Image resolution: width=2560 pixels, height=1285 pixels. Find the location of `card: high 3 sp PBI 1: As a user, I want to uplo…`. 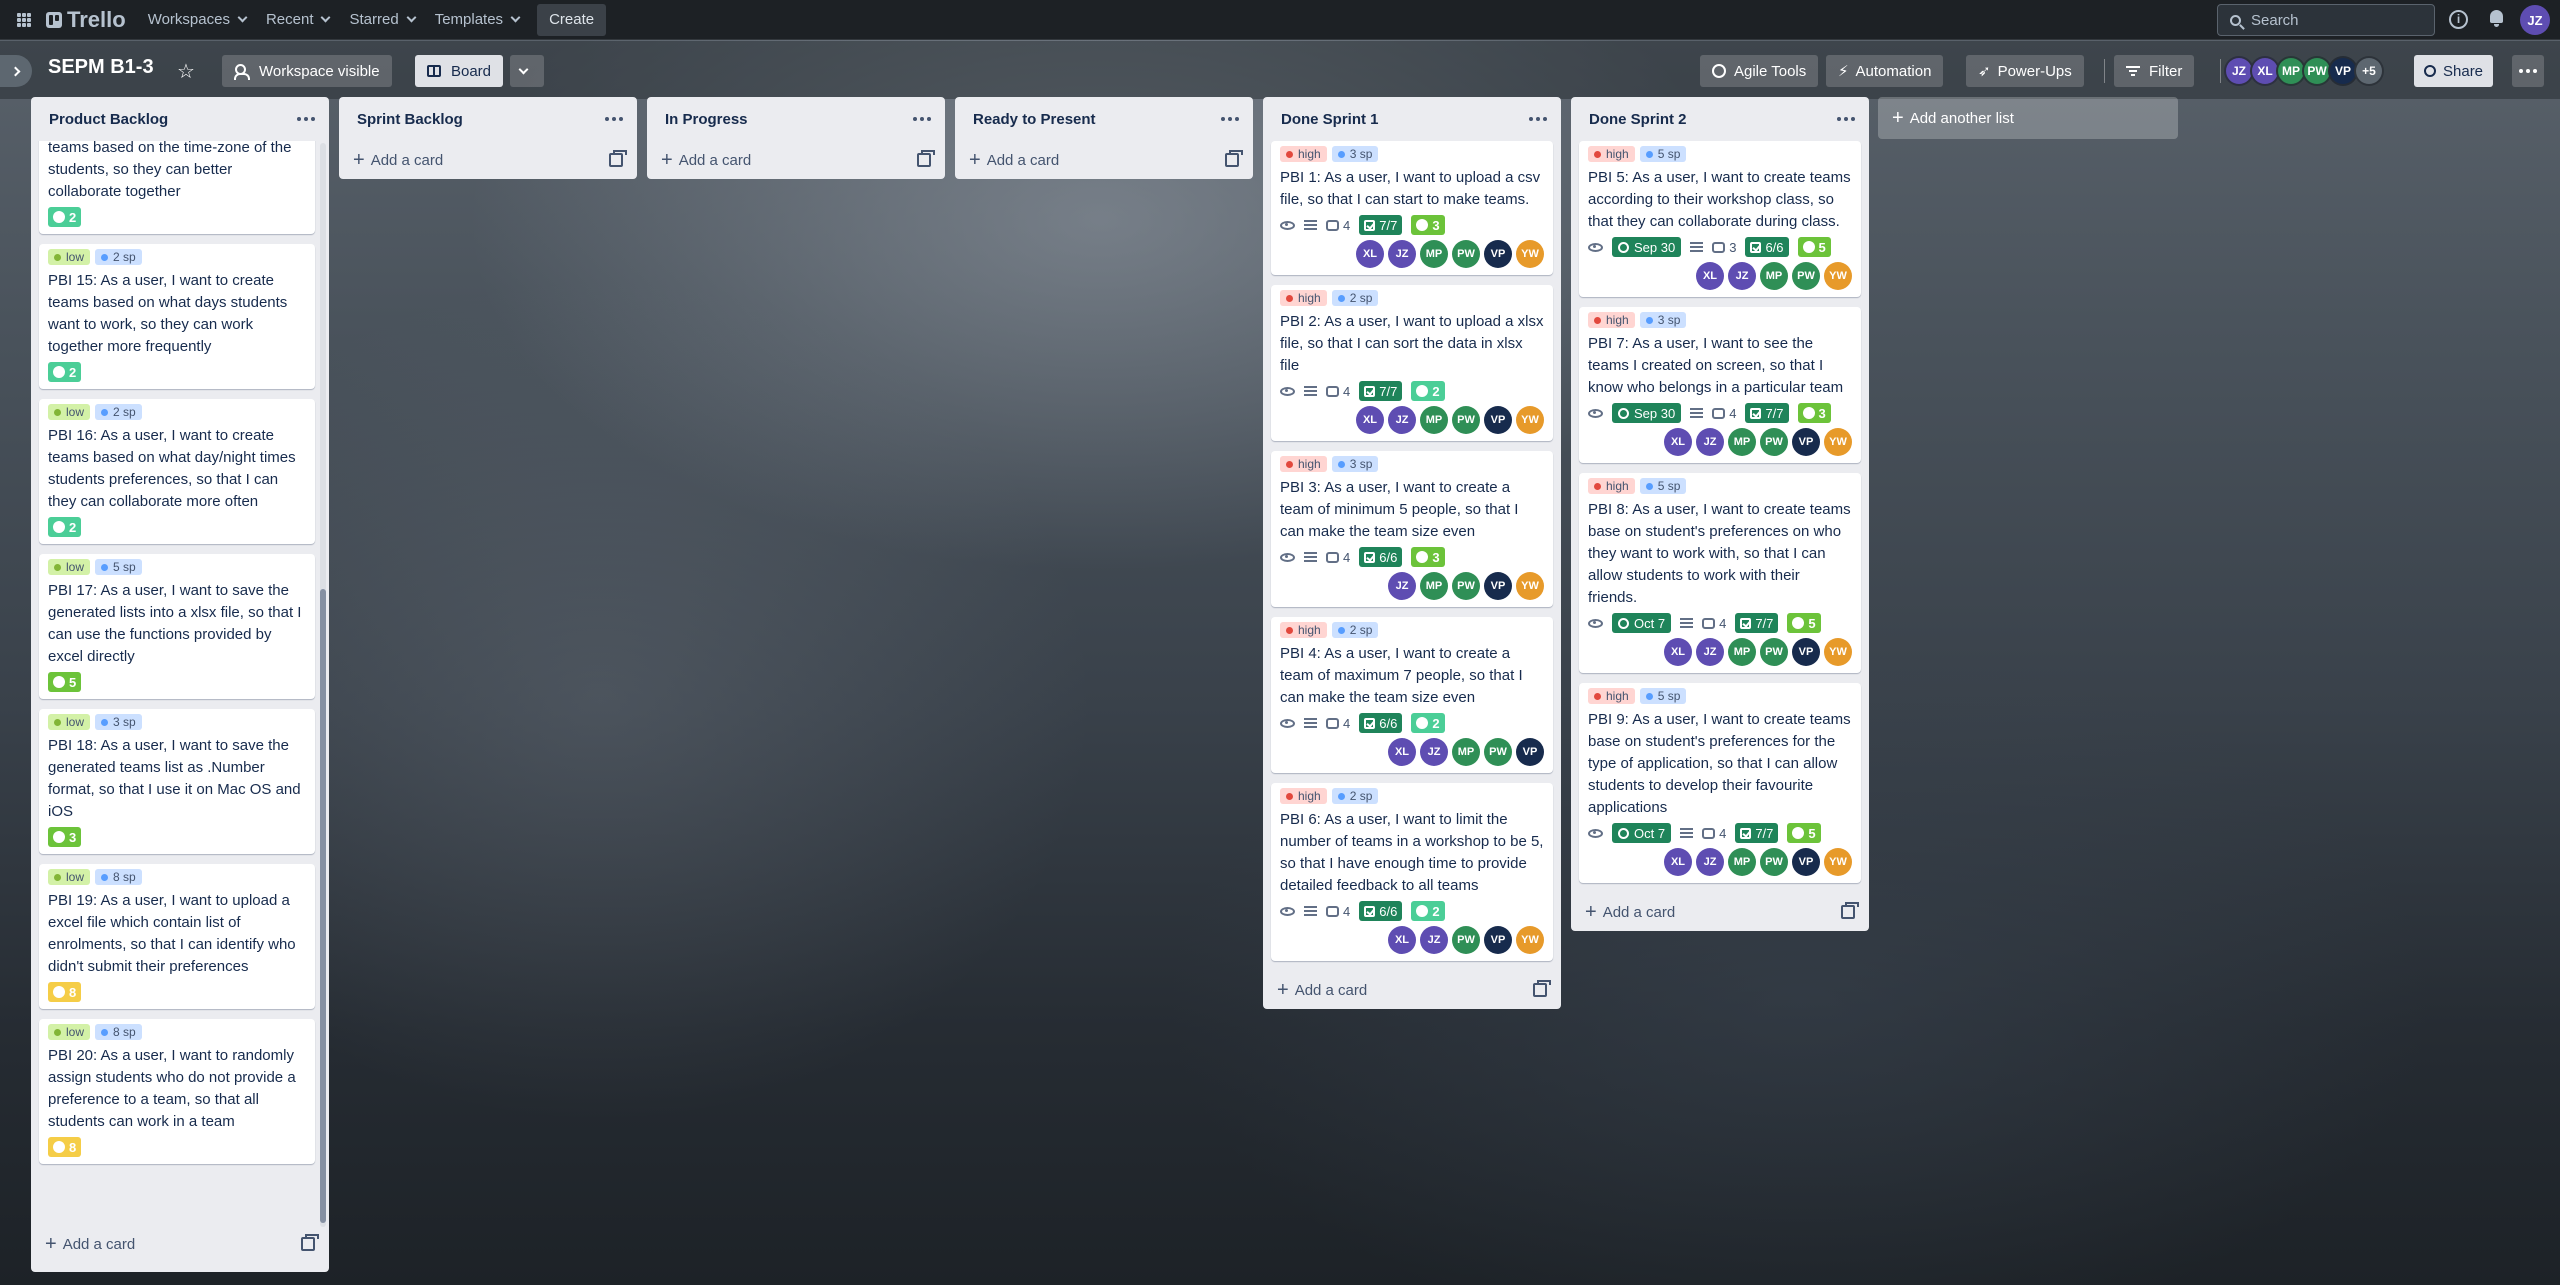

card: high 3 sp PBI 1: As a user, I want to uplo… is located at coordinates (1412, 208).